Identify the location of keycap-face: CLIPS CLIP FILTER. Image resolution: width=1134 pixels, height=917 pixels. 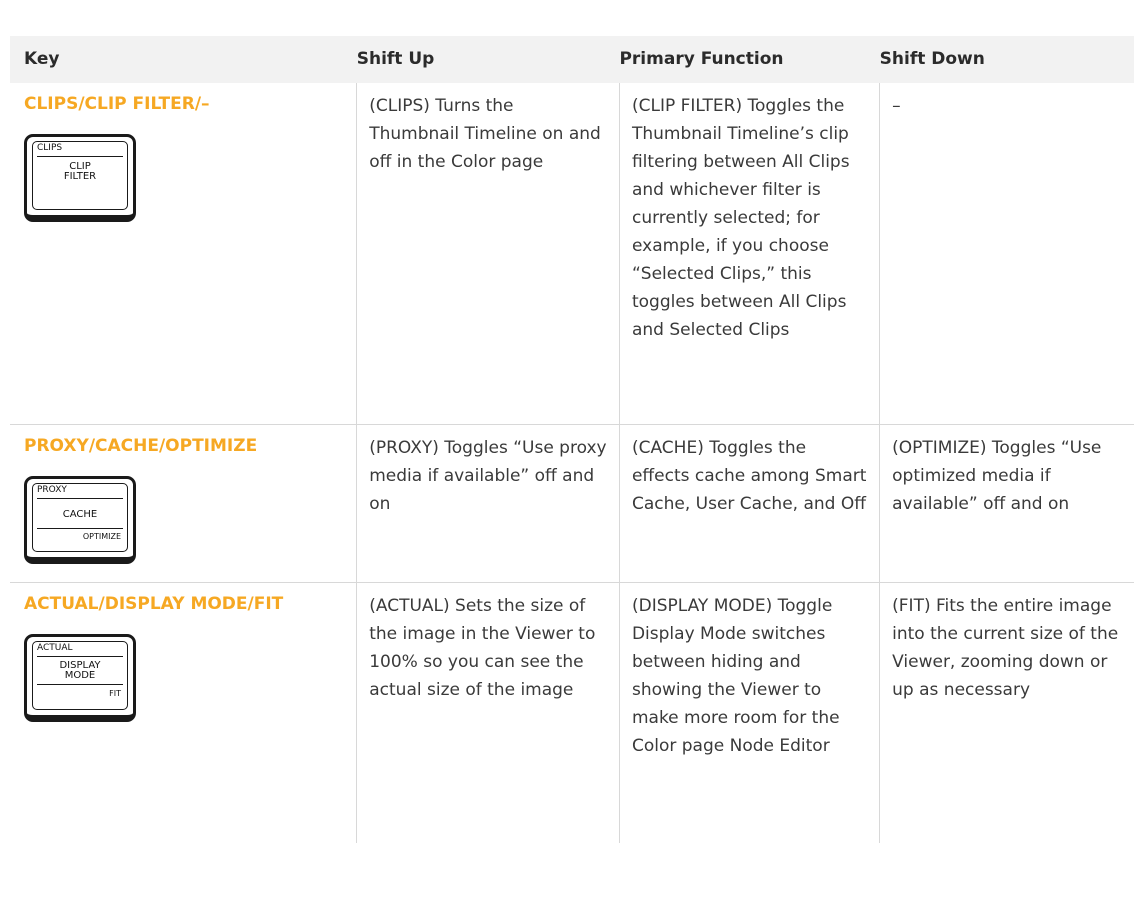
(80, 175).